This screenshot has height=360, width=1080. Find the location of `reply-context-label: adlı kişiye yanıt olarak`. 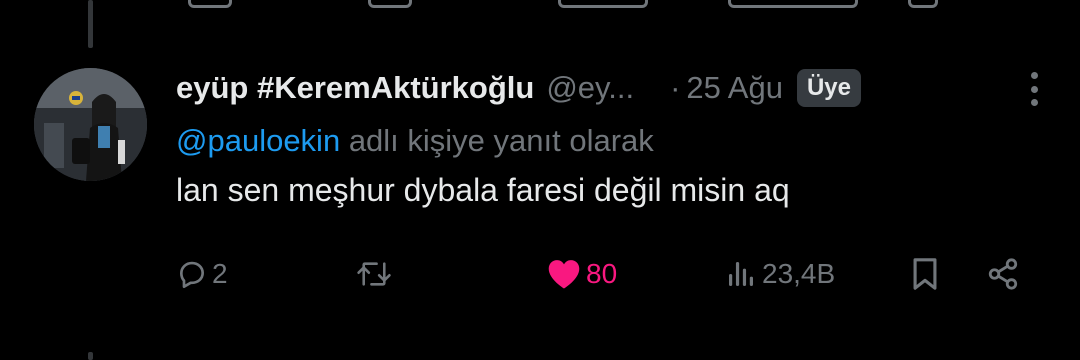

reply-context-label: adlı kişiye yanıt olarak is located at coordinates (497, 140).